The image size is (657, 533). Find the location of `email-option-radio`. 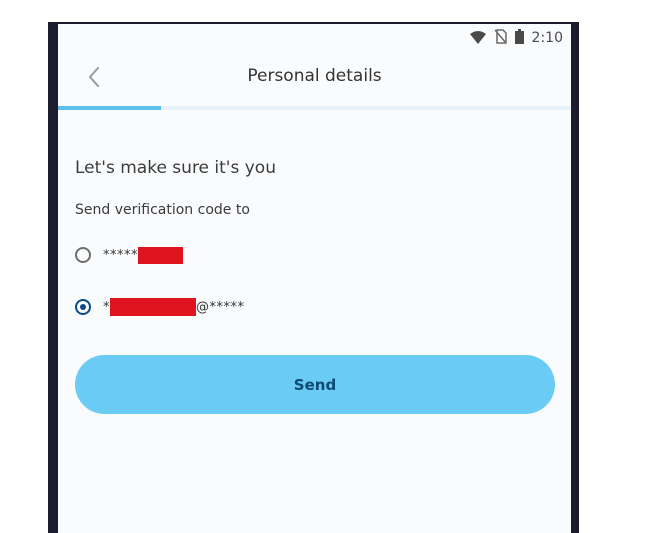

email-option-radio is located at coordinates (83, 307).